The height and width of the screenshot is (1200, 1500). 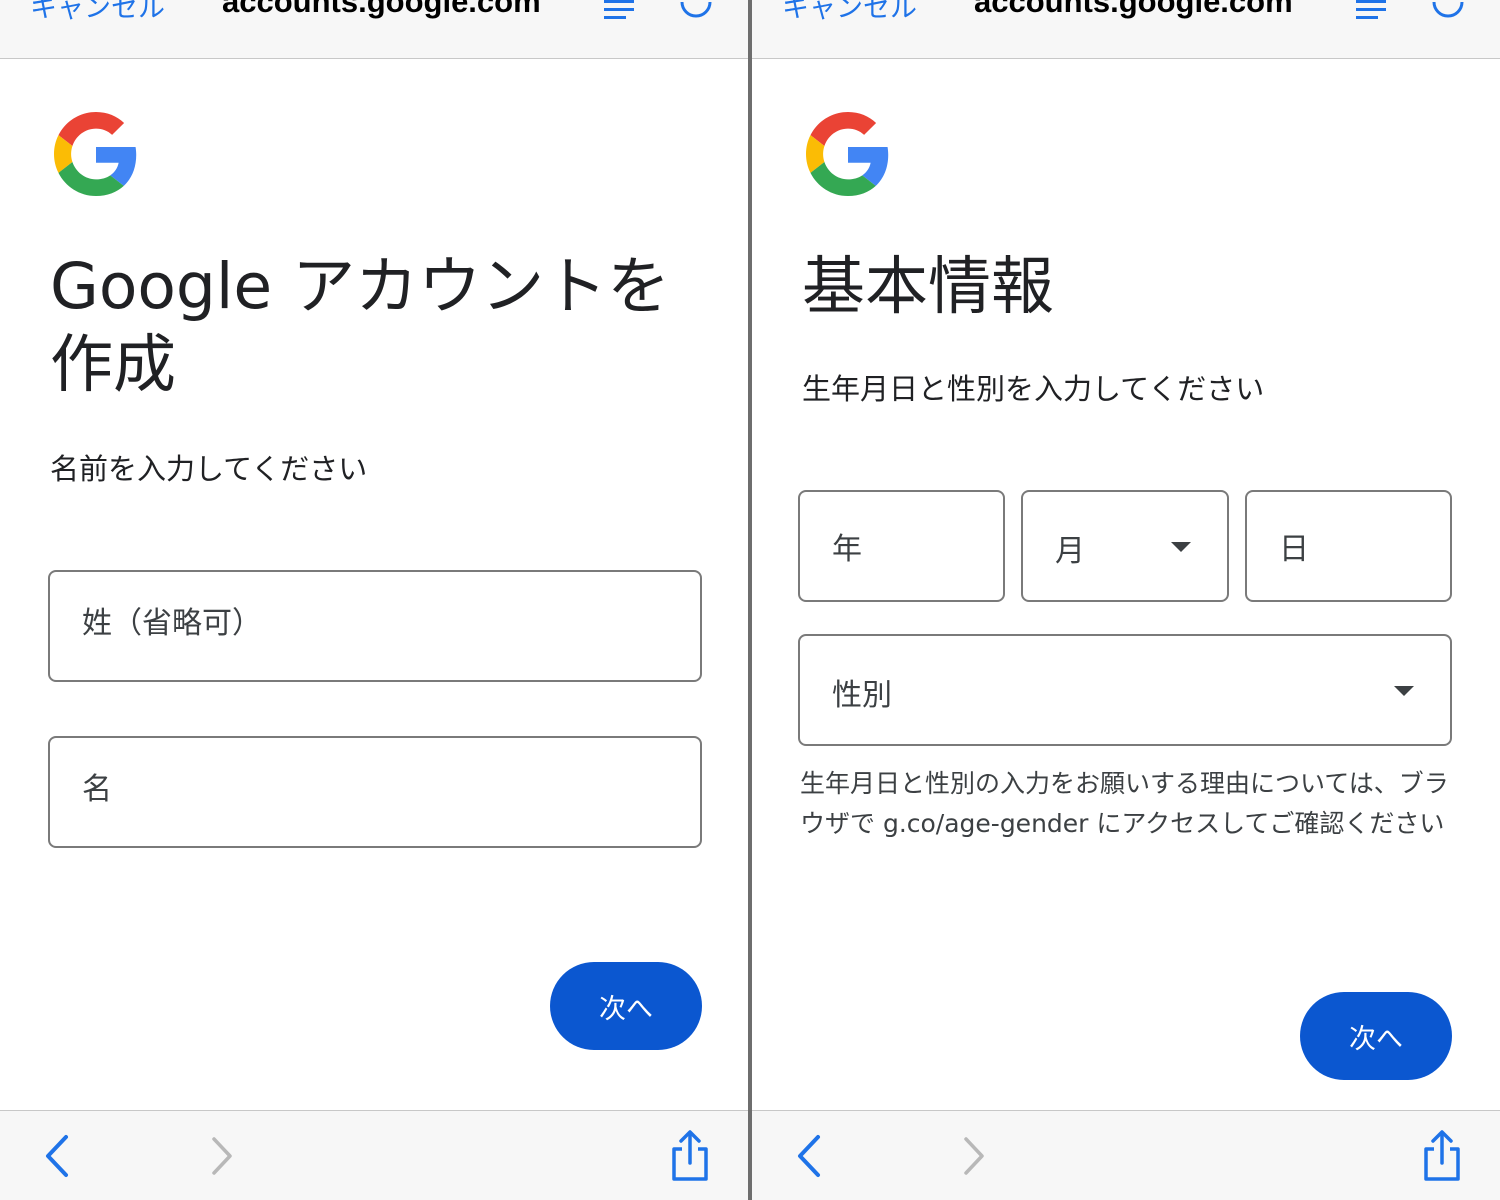 What do you see at coordinates (97, 789) in the screenshot?
I see `first-name-label: 名` at bounding box center [97, 789].